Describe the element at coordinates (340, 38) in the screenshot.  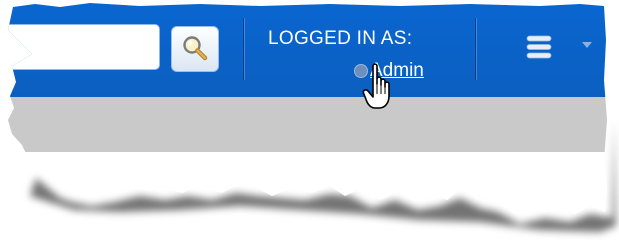
I see `logged-in-label: LOGGED IN AS:` at that location.